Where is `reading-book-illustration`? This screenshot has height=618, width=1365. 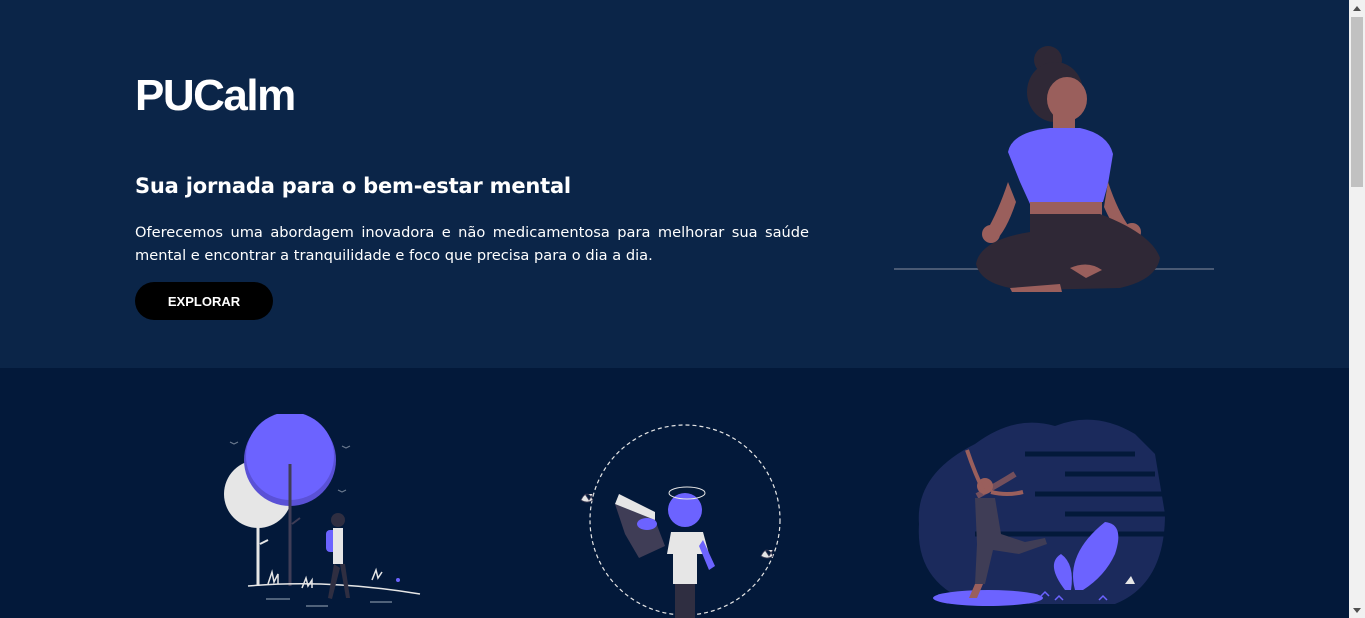
reading-book-illustration is located at coordinates (680, 521).